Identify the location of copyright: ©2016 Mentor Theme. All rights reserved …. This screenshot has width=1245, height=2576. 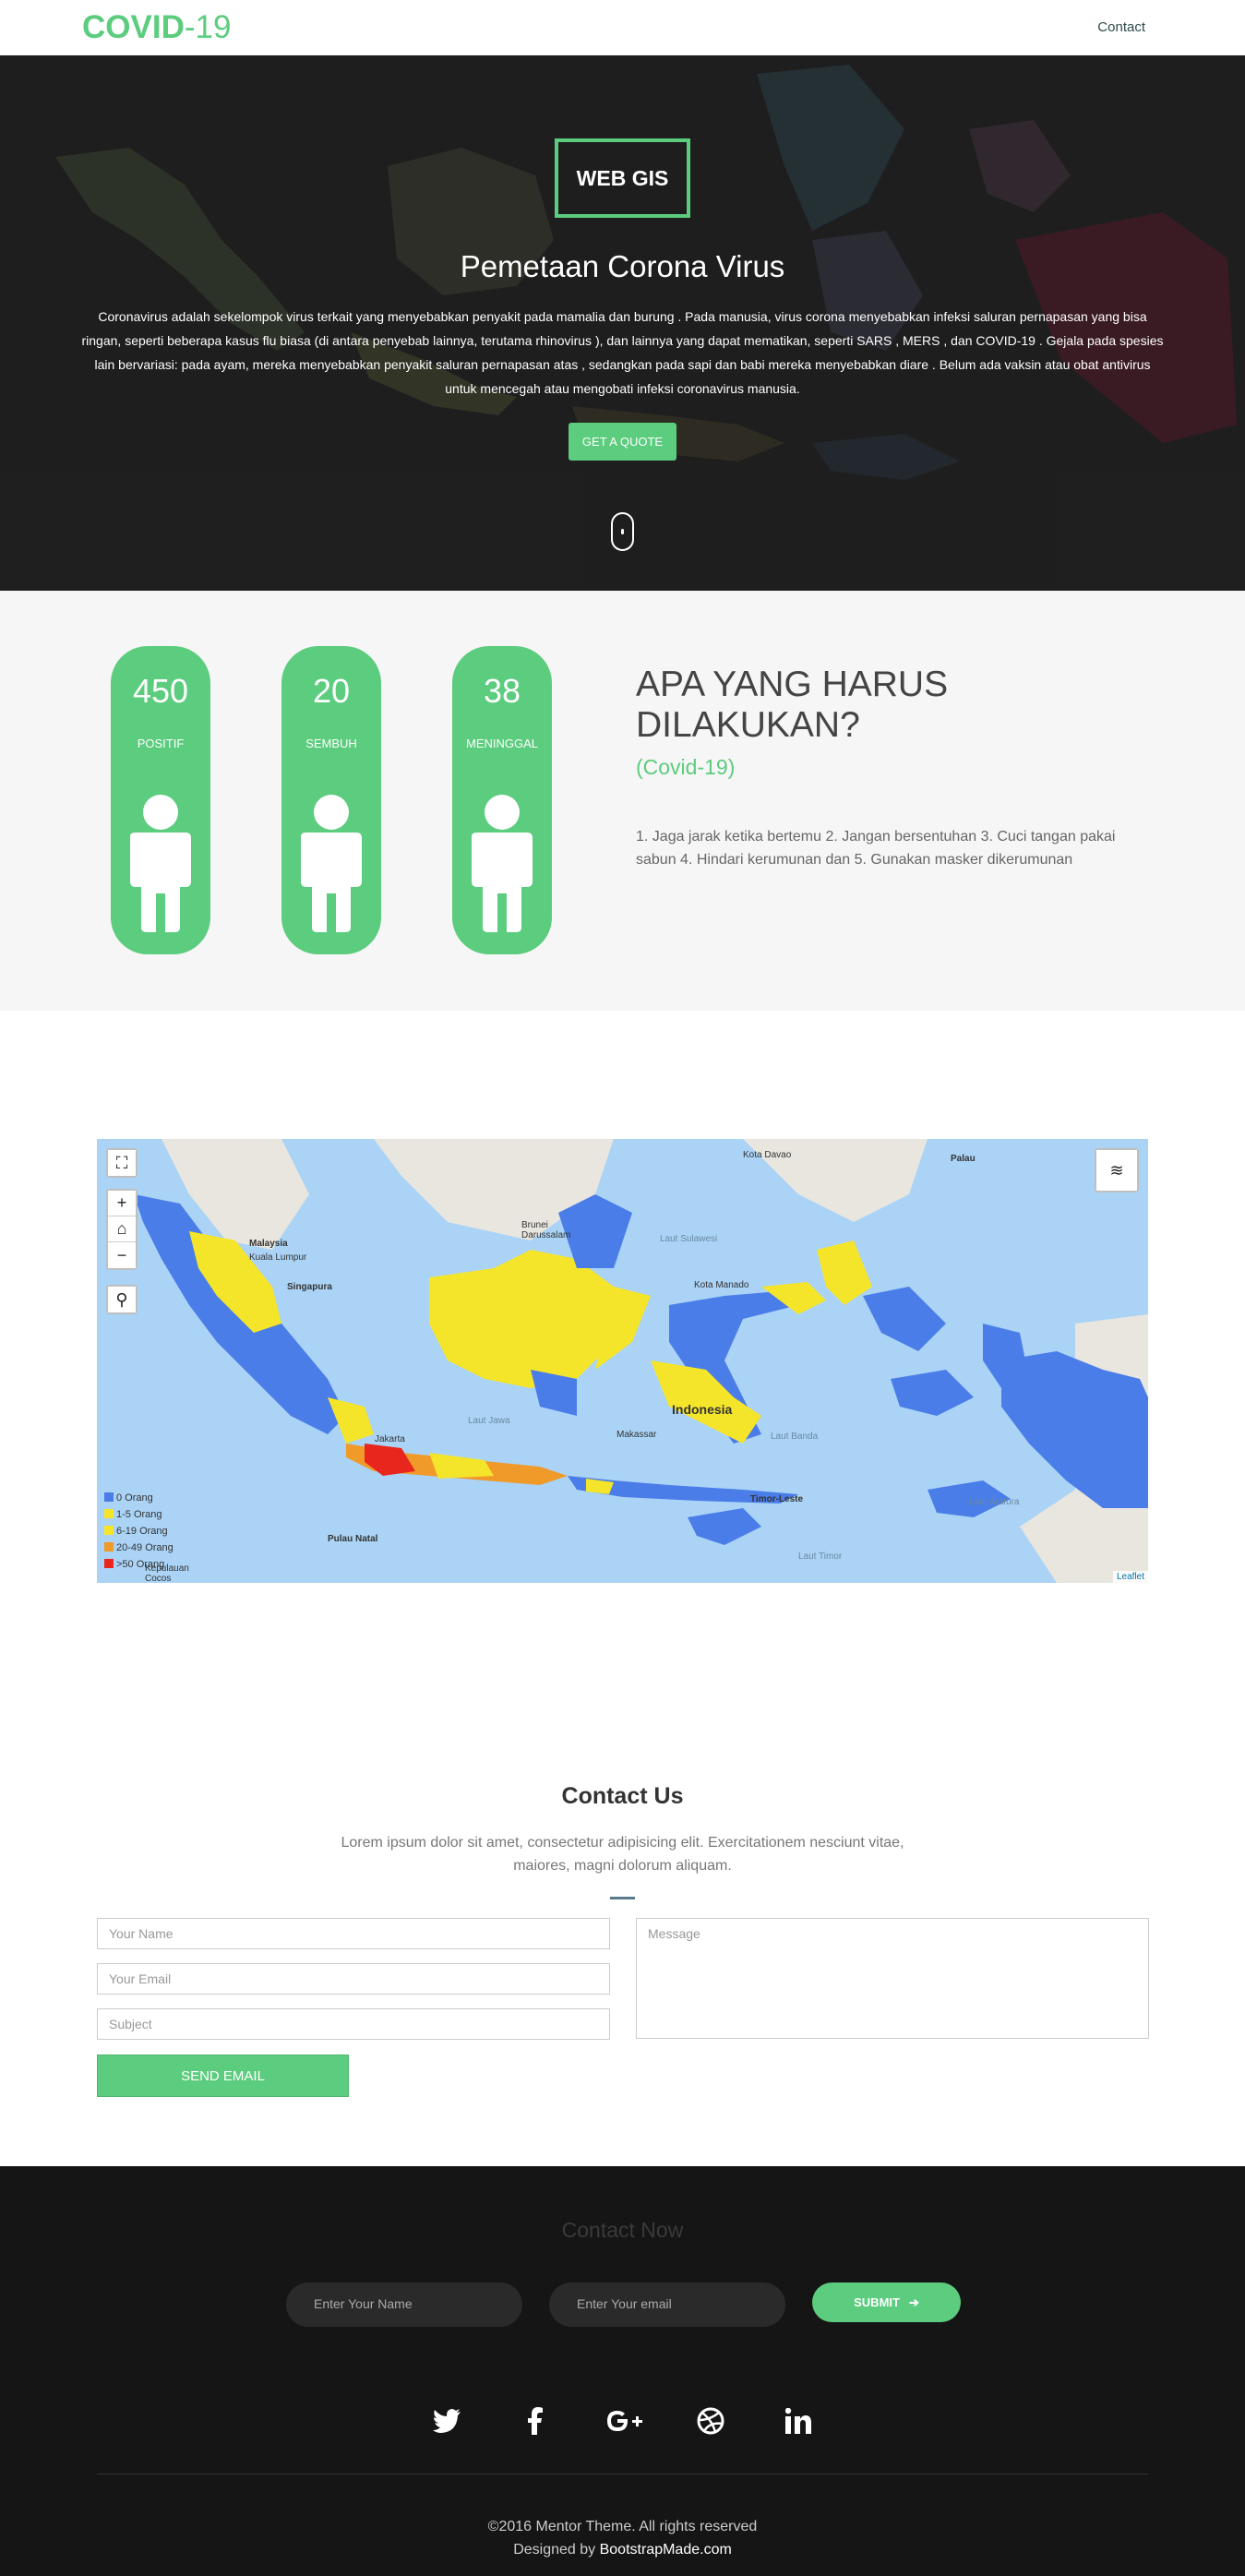
(622, 2538).